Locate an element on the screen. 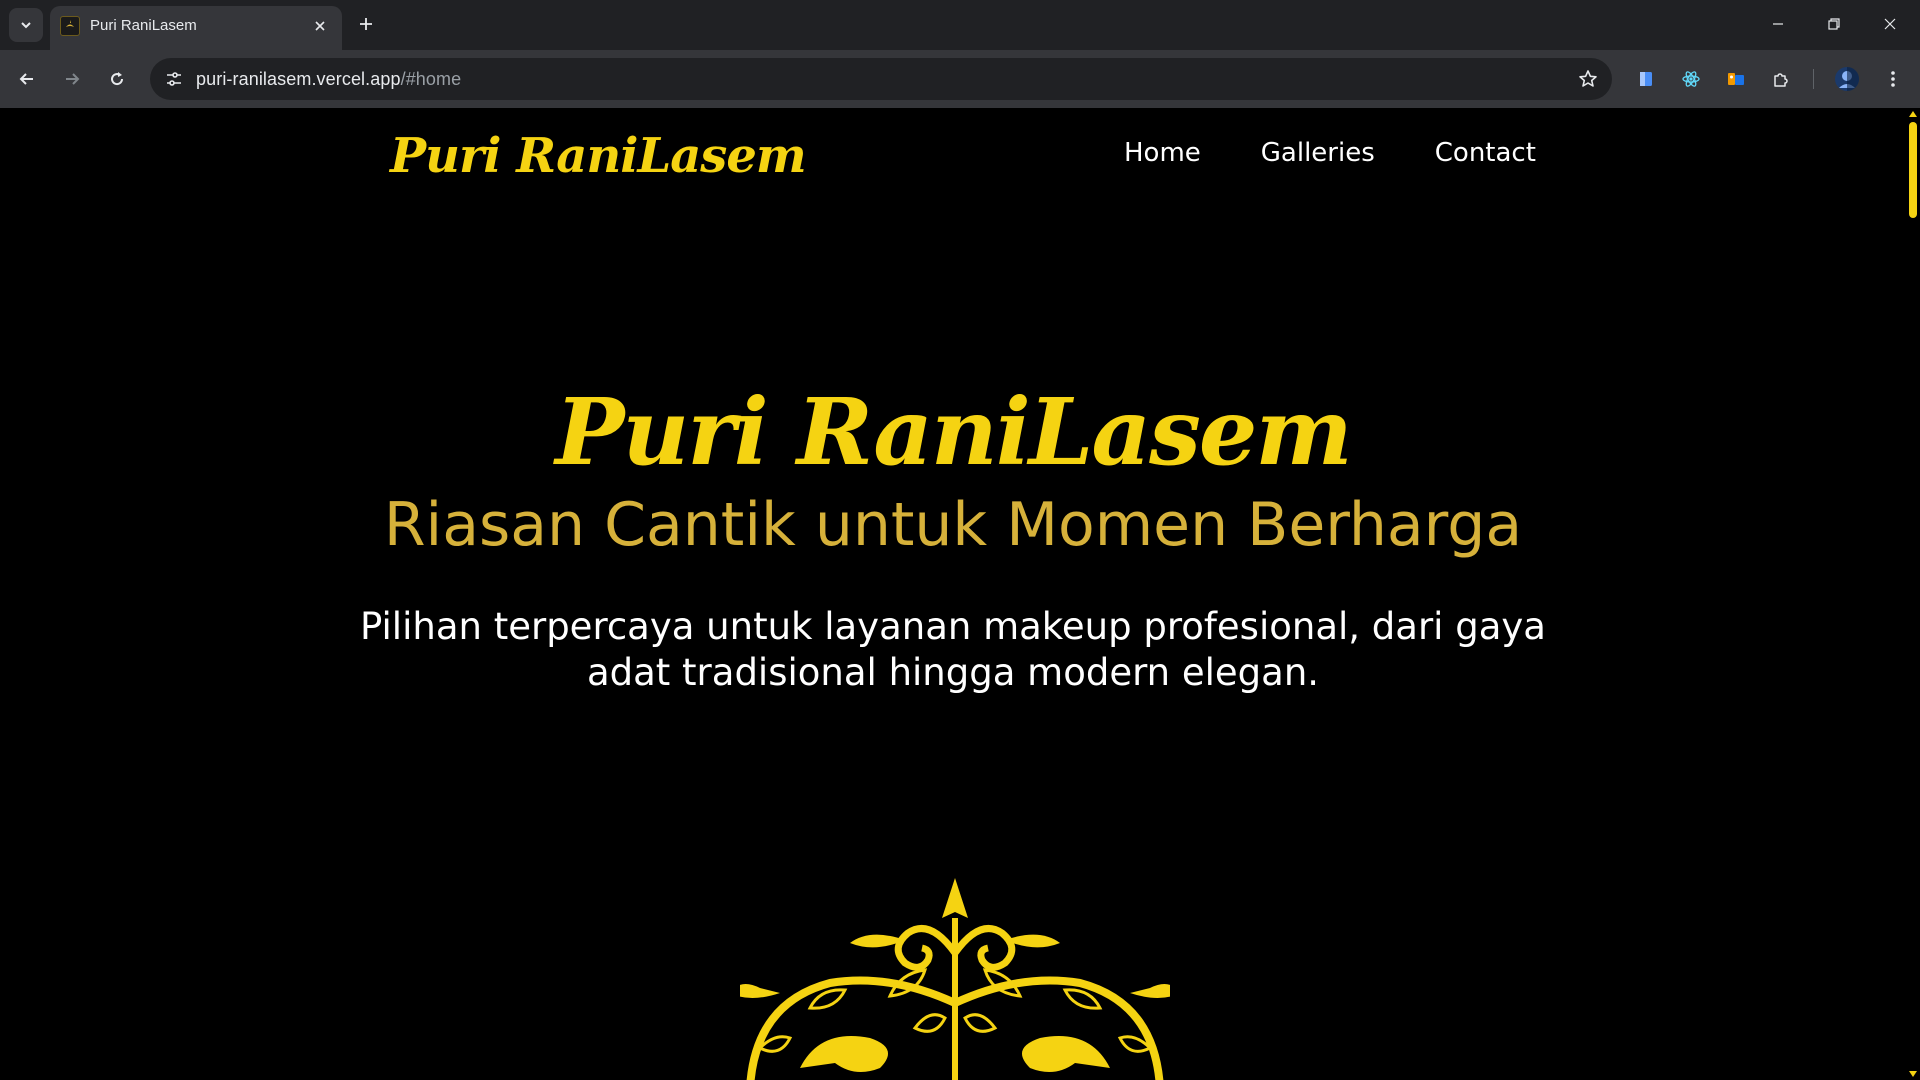  restore-button is located at coordinates (1834, 24).